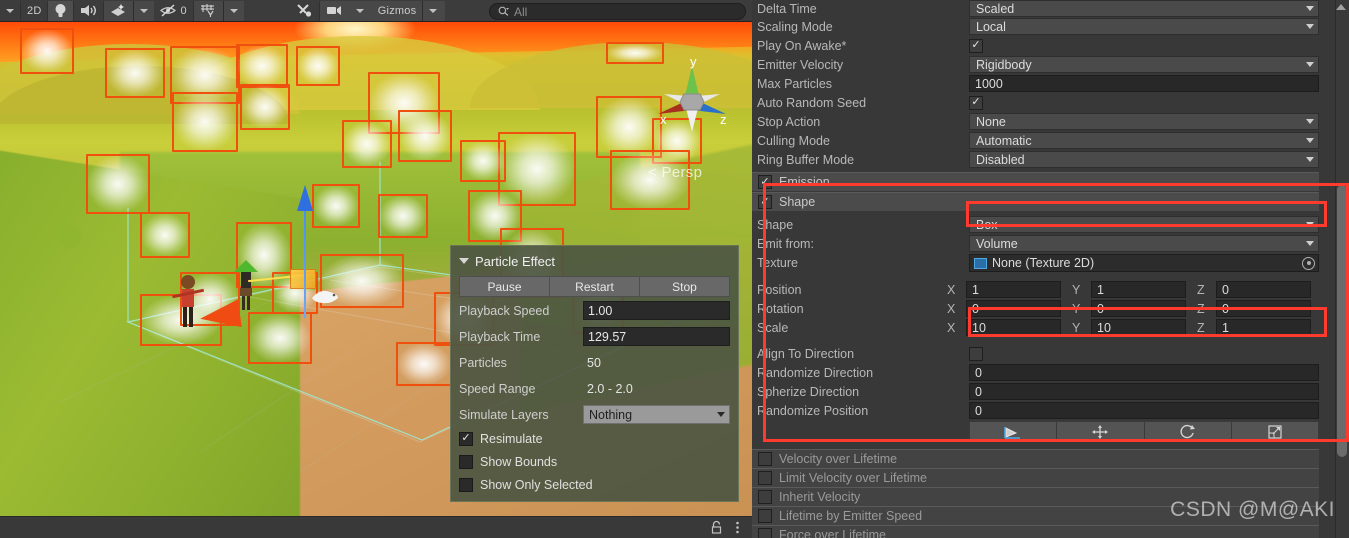 Image resolution: width=1349 pixels, height=538 pixels. I want to click on grid-dropdown-button, so click(234, 11).